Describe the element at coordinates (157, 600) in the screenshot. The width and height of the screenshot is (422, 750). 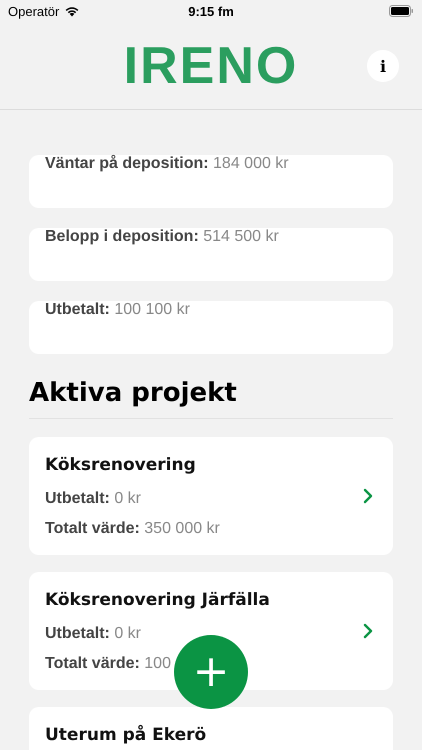
I see `project-title: Köksrenovering Järfälla` at that location.